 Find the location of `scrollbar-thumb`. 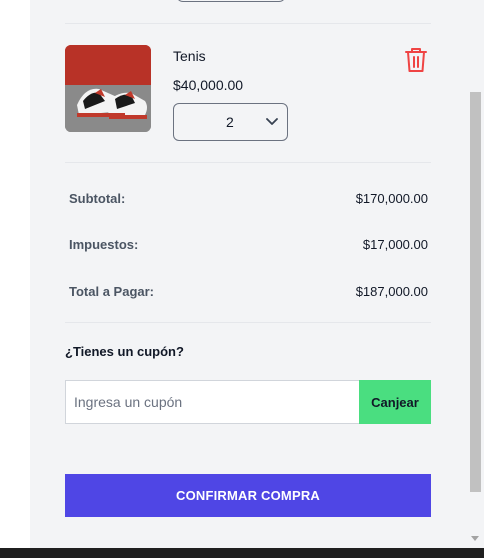

scrollbar-thumb is located at coordinates (475, 292).